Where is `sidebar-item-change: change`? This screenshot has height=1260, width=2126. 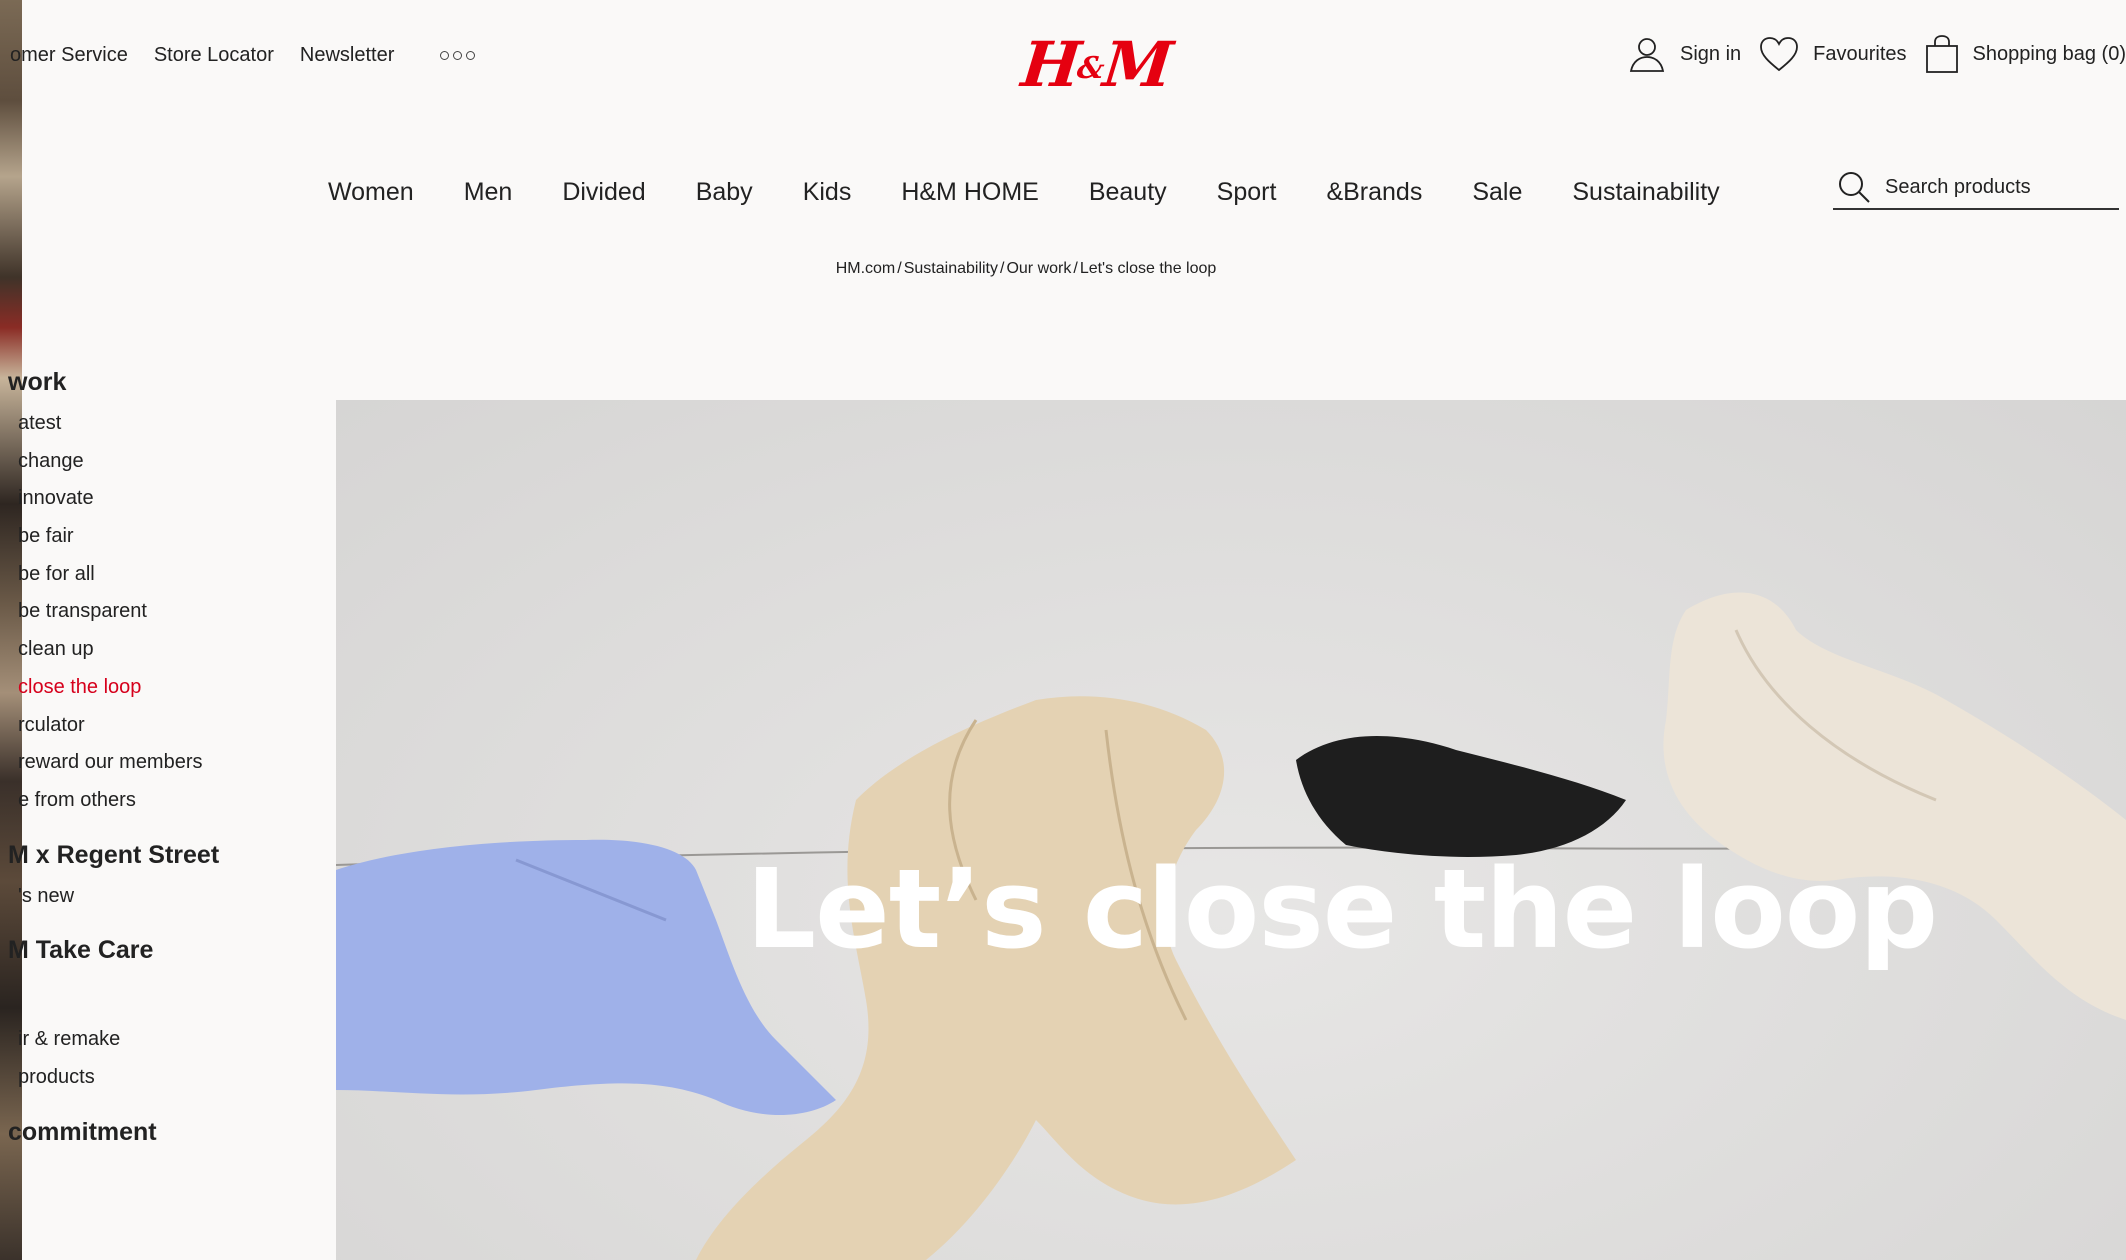
sidebar-item-change: change is located at coordinates (170, 465).